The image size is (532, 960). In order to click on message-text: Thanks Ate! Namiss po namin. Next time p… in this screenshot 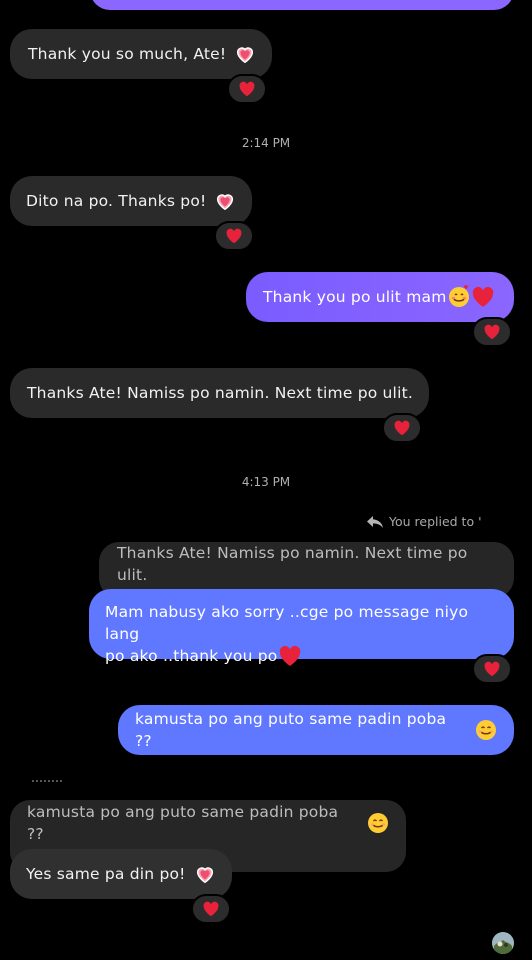, I will do `click(220, 393)`.